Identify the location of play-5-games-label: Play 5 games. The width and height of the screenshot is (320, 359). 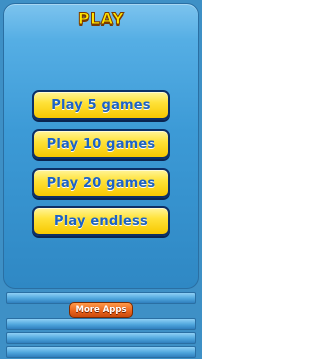
(101, 105).